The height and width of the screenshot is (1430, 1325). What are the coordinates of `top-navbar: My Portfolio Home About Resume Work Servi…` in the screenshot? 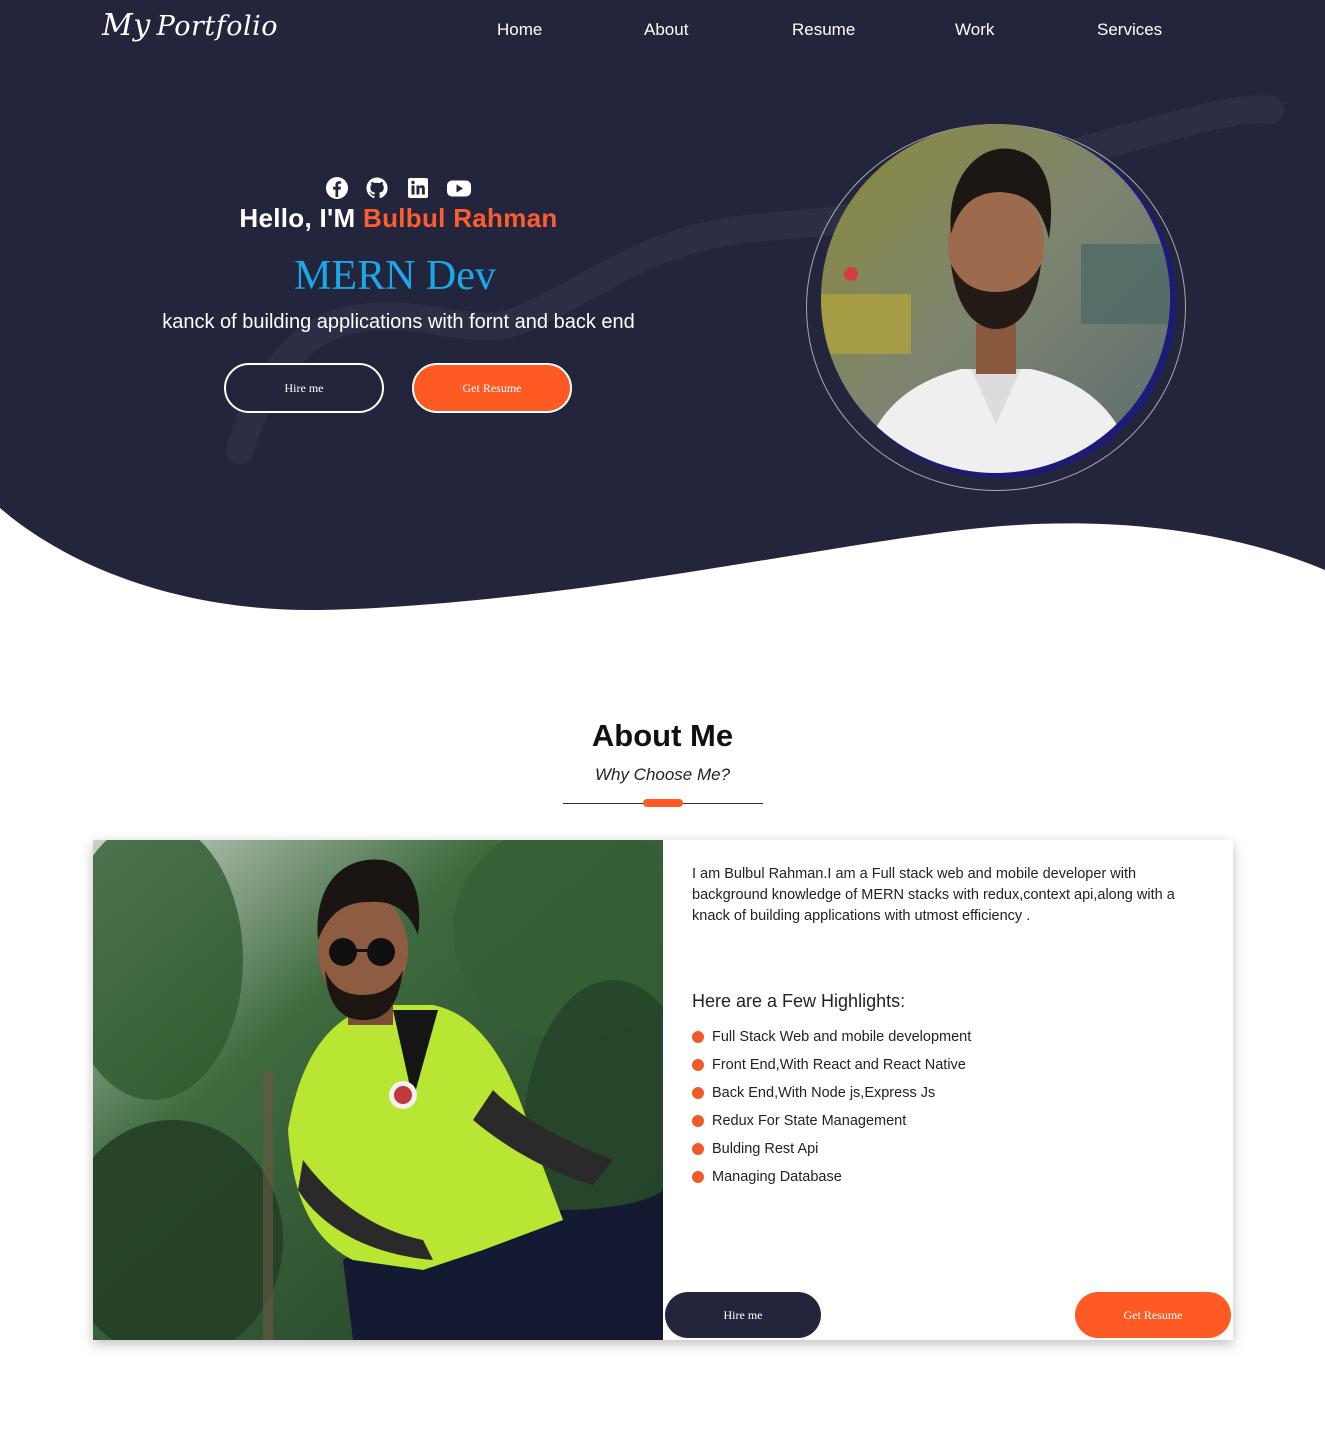 It's located at (662, 31).